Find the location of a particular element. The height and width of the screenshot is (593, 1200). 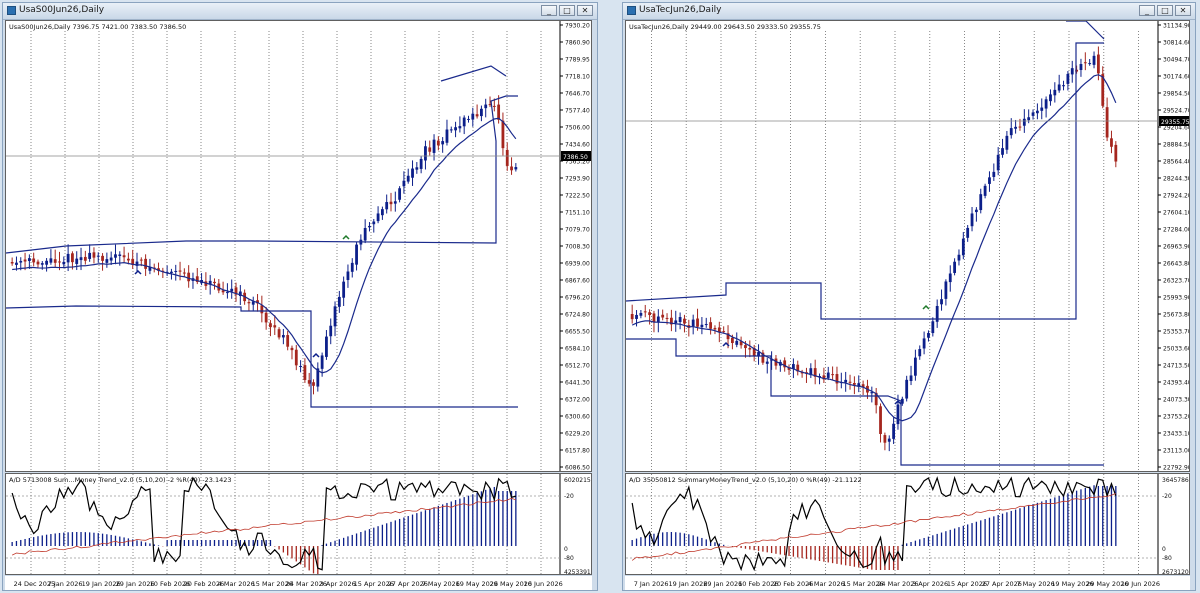

price-label: 25033.60 is located at coordinates (1176, 349).